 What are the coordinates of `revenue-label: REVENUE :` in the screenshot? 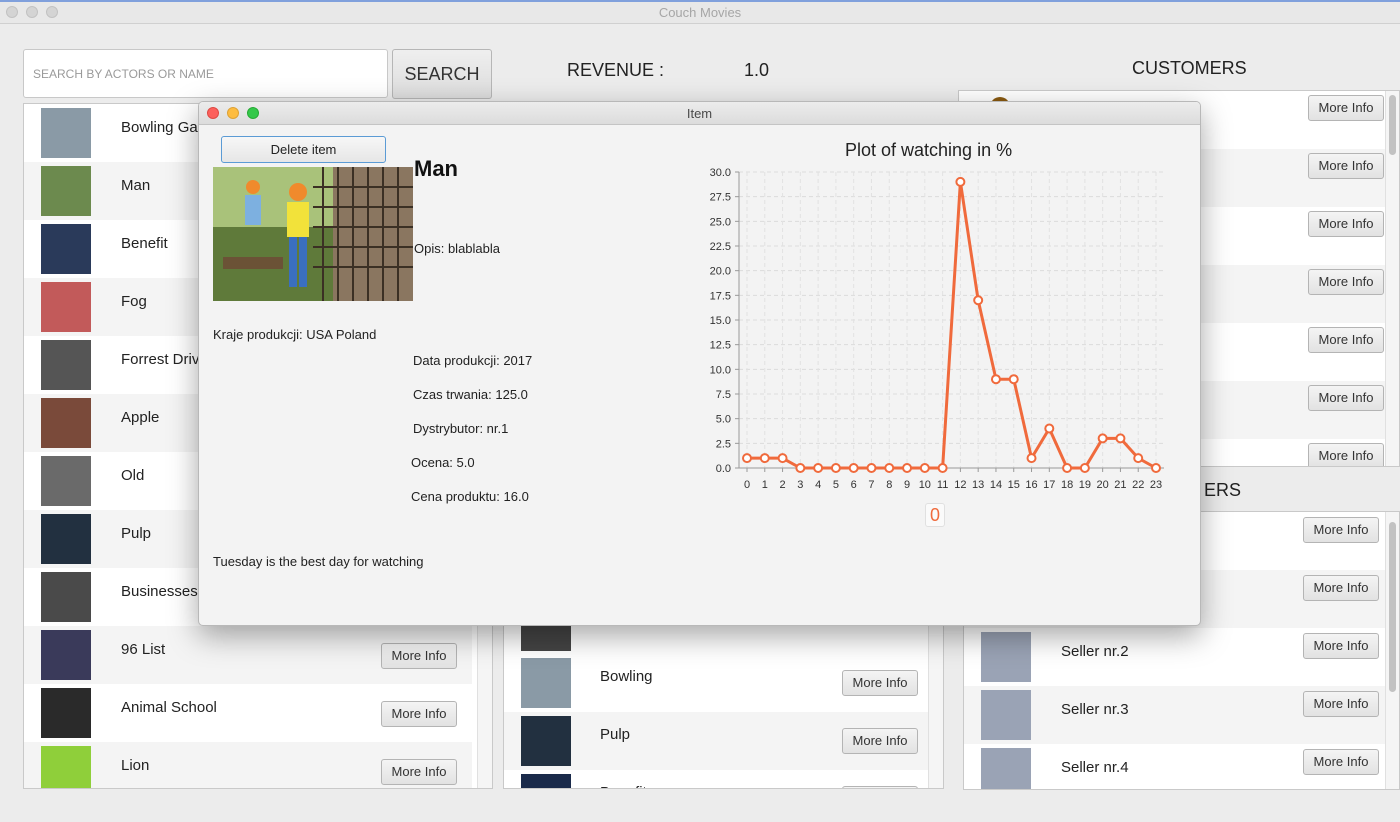 It's located at (616, 70).